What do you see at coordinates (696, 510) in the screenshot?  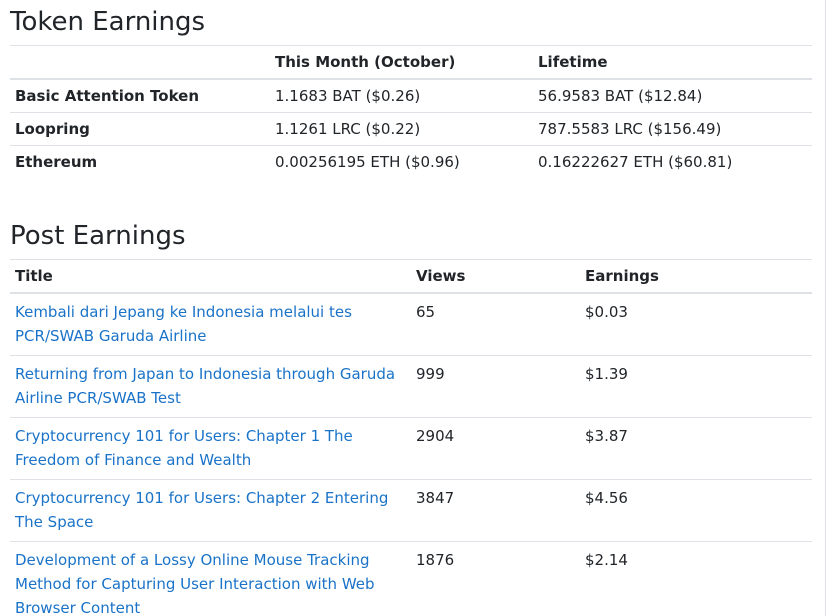 I see `post-earnings: $4.56` at bounding box center [696, 510].